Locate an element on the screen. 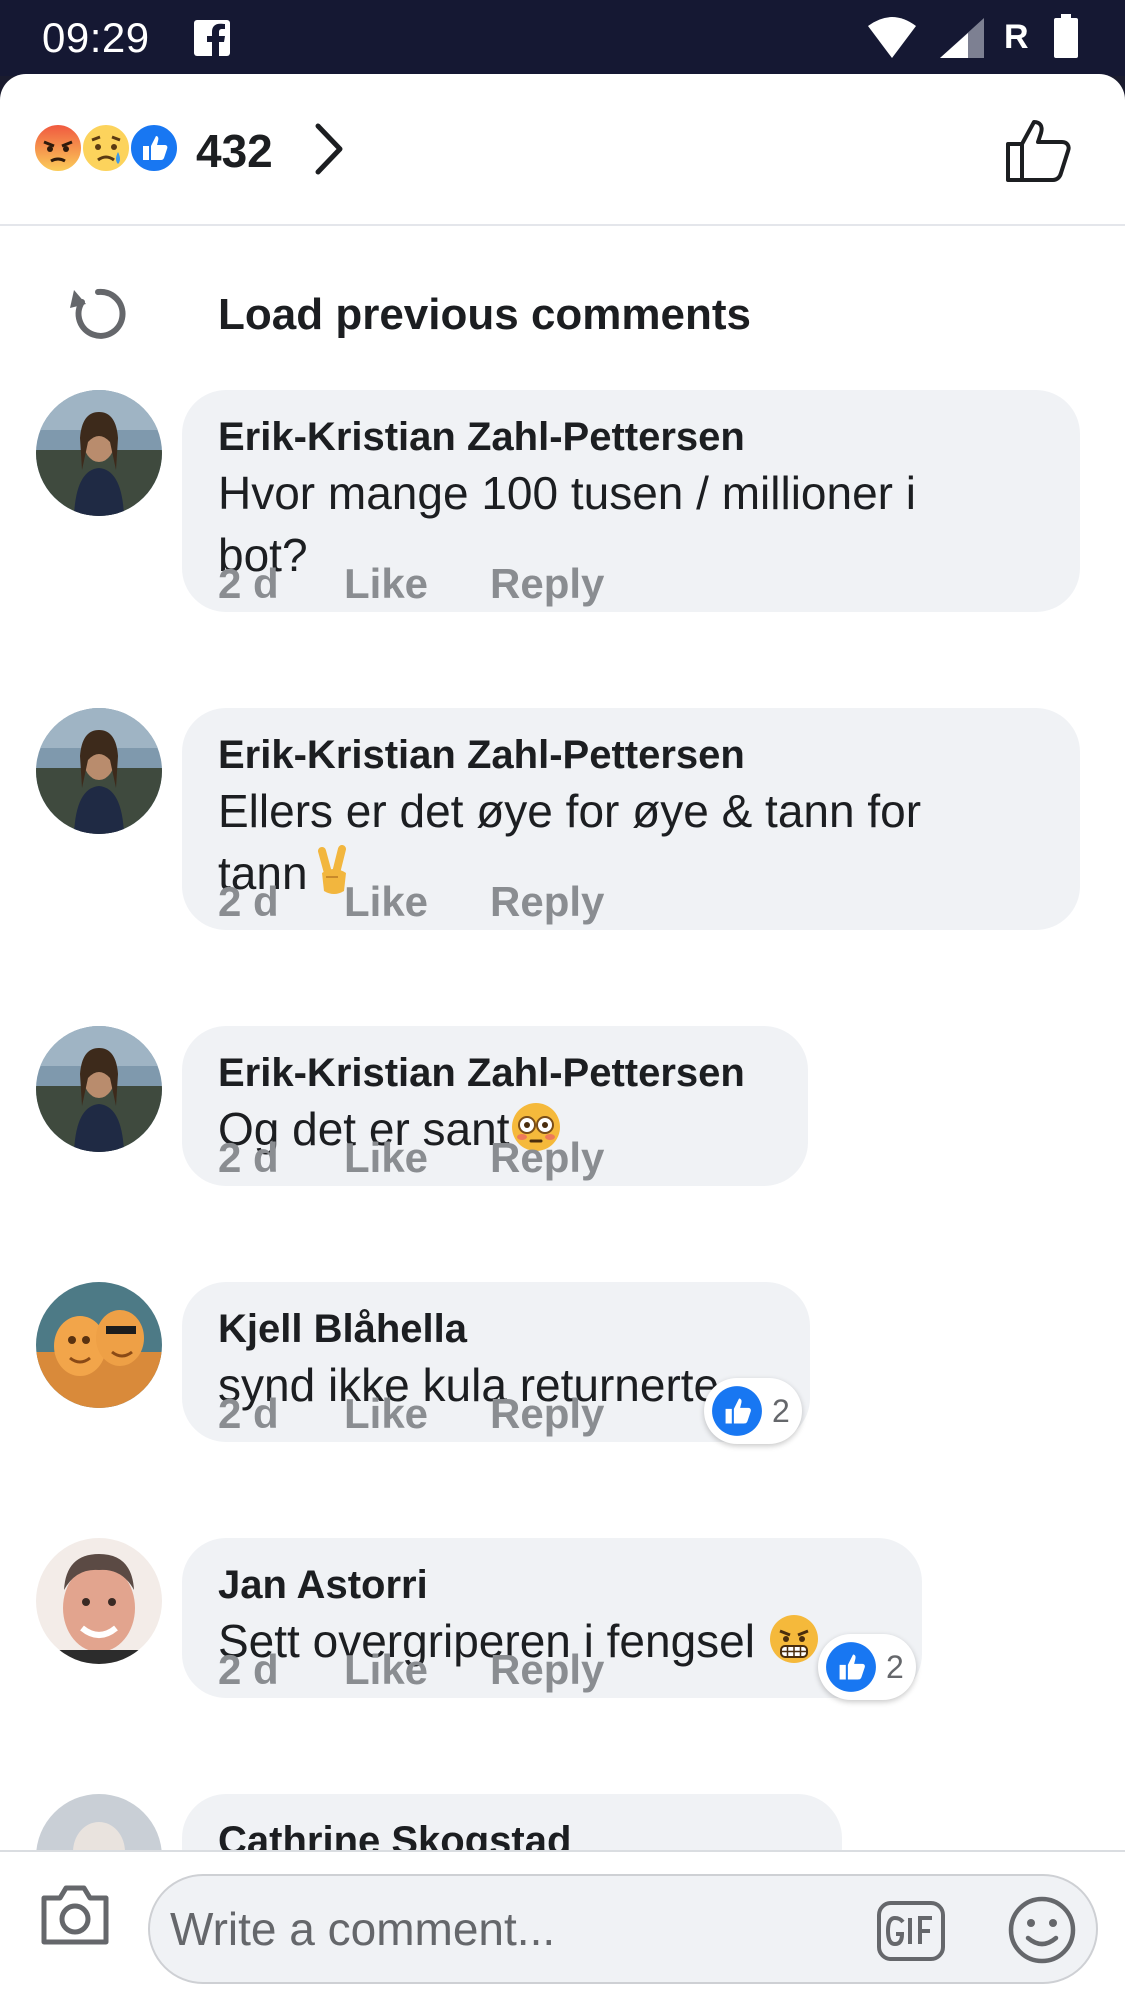 Image resolution: width=1125 pixels, height=2000 pixels. chevron-right-icon is located at coordinates (329, 149).